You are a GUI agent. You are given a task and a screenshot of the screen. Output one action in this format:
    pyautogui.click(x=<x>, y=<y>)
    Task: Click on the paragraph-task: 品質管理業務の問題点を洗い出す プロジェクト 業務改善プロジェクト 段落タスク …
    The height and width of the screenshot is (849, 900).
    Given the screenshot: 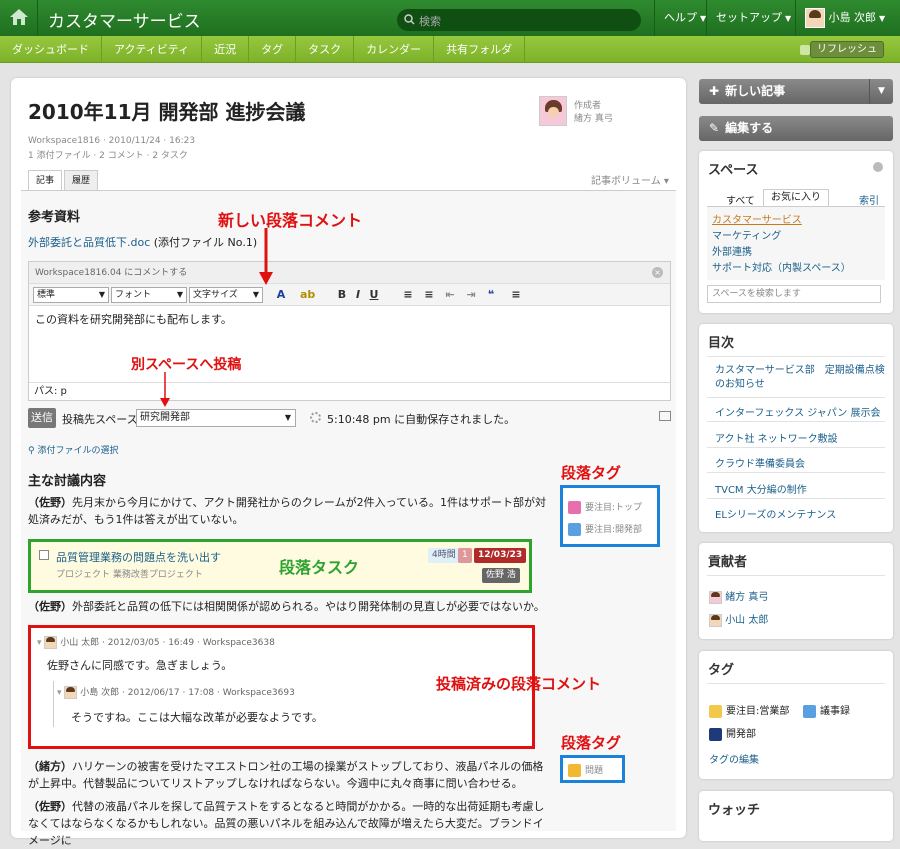 What is the action you would take?
    pyautogui.click(x=280, y=566)
    